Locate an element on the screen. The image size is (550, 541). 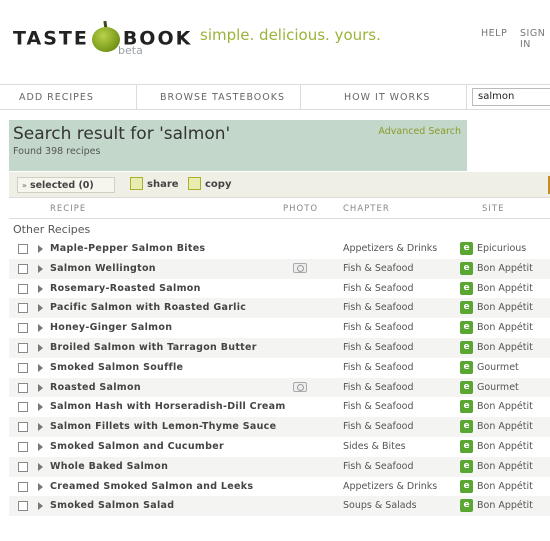
recipe-site: Gourmet is located at coordinates (498, 387).